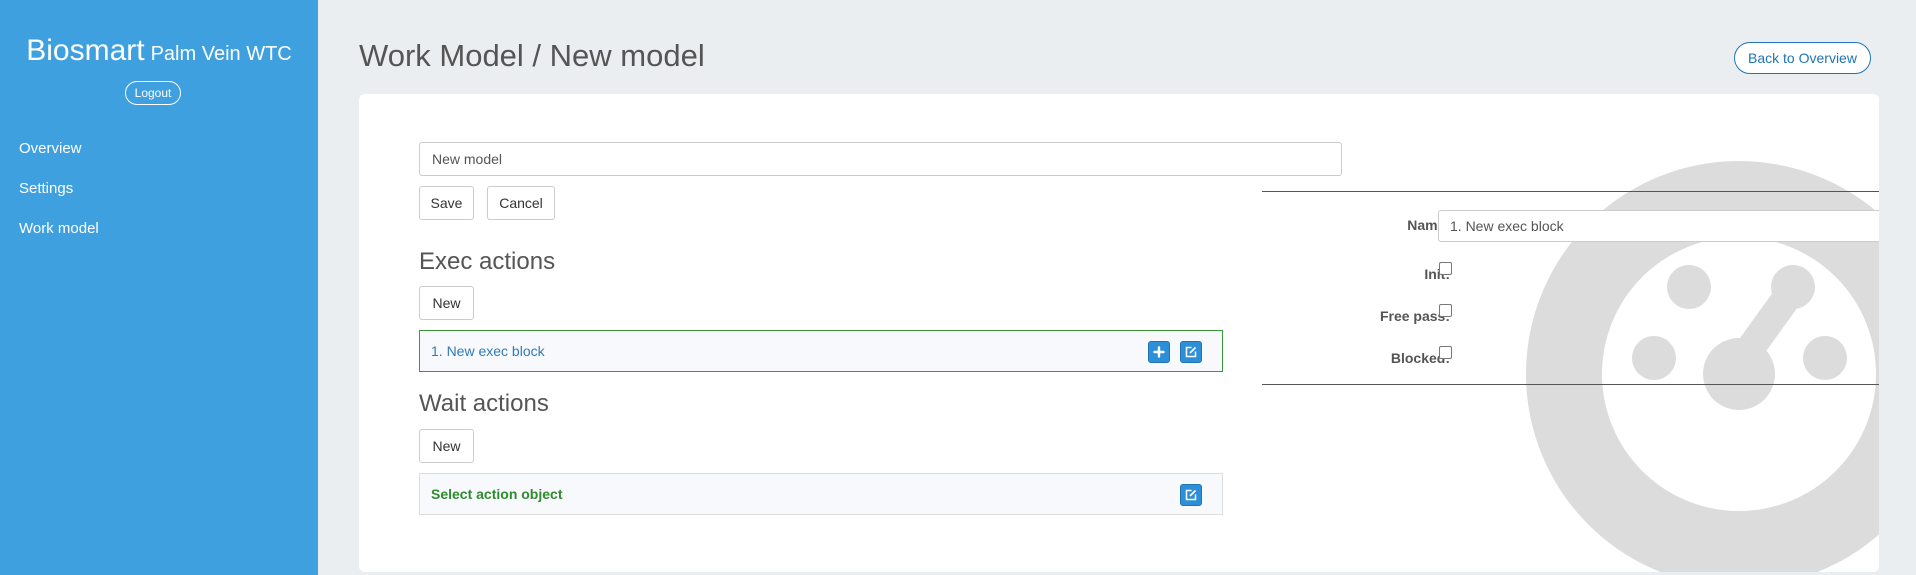  Describe the element at coordinates (487, 261) in the screenshot. I see `exec-actions-title: Exec actions` at that location.